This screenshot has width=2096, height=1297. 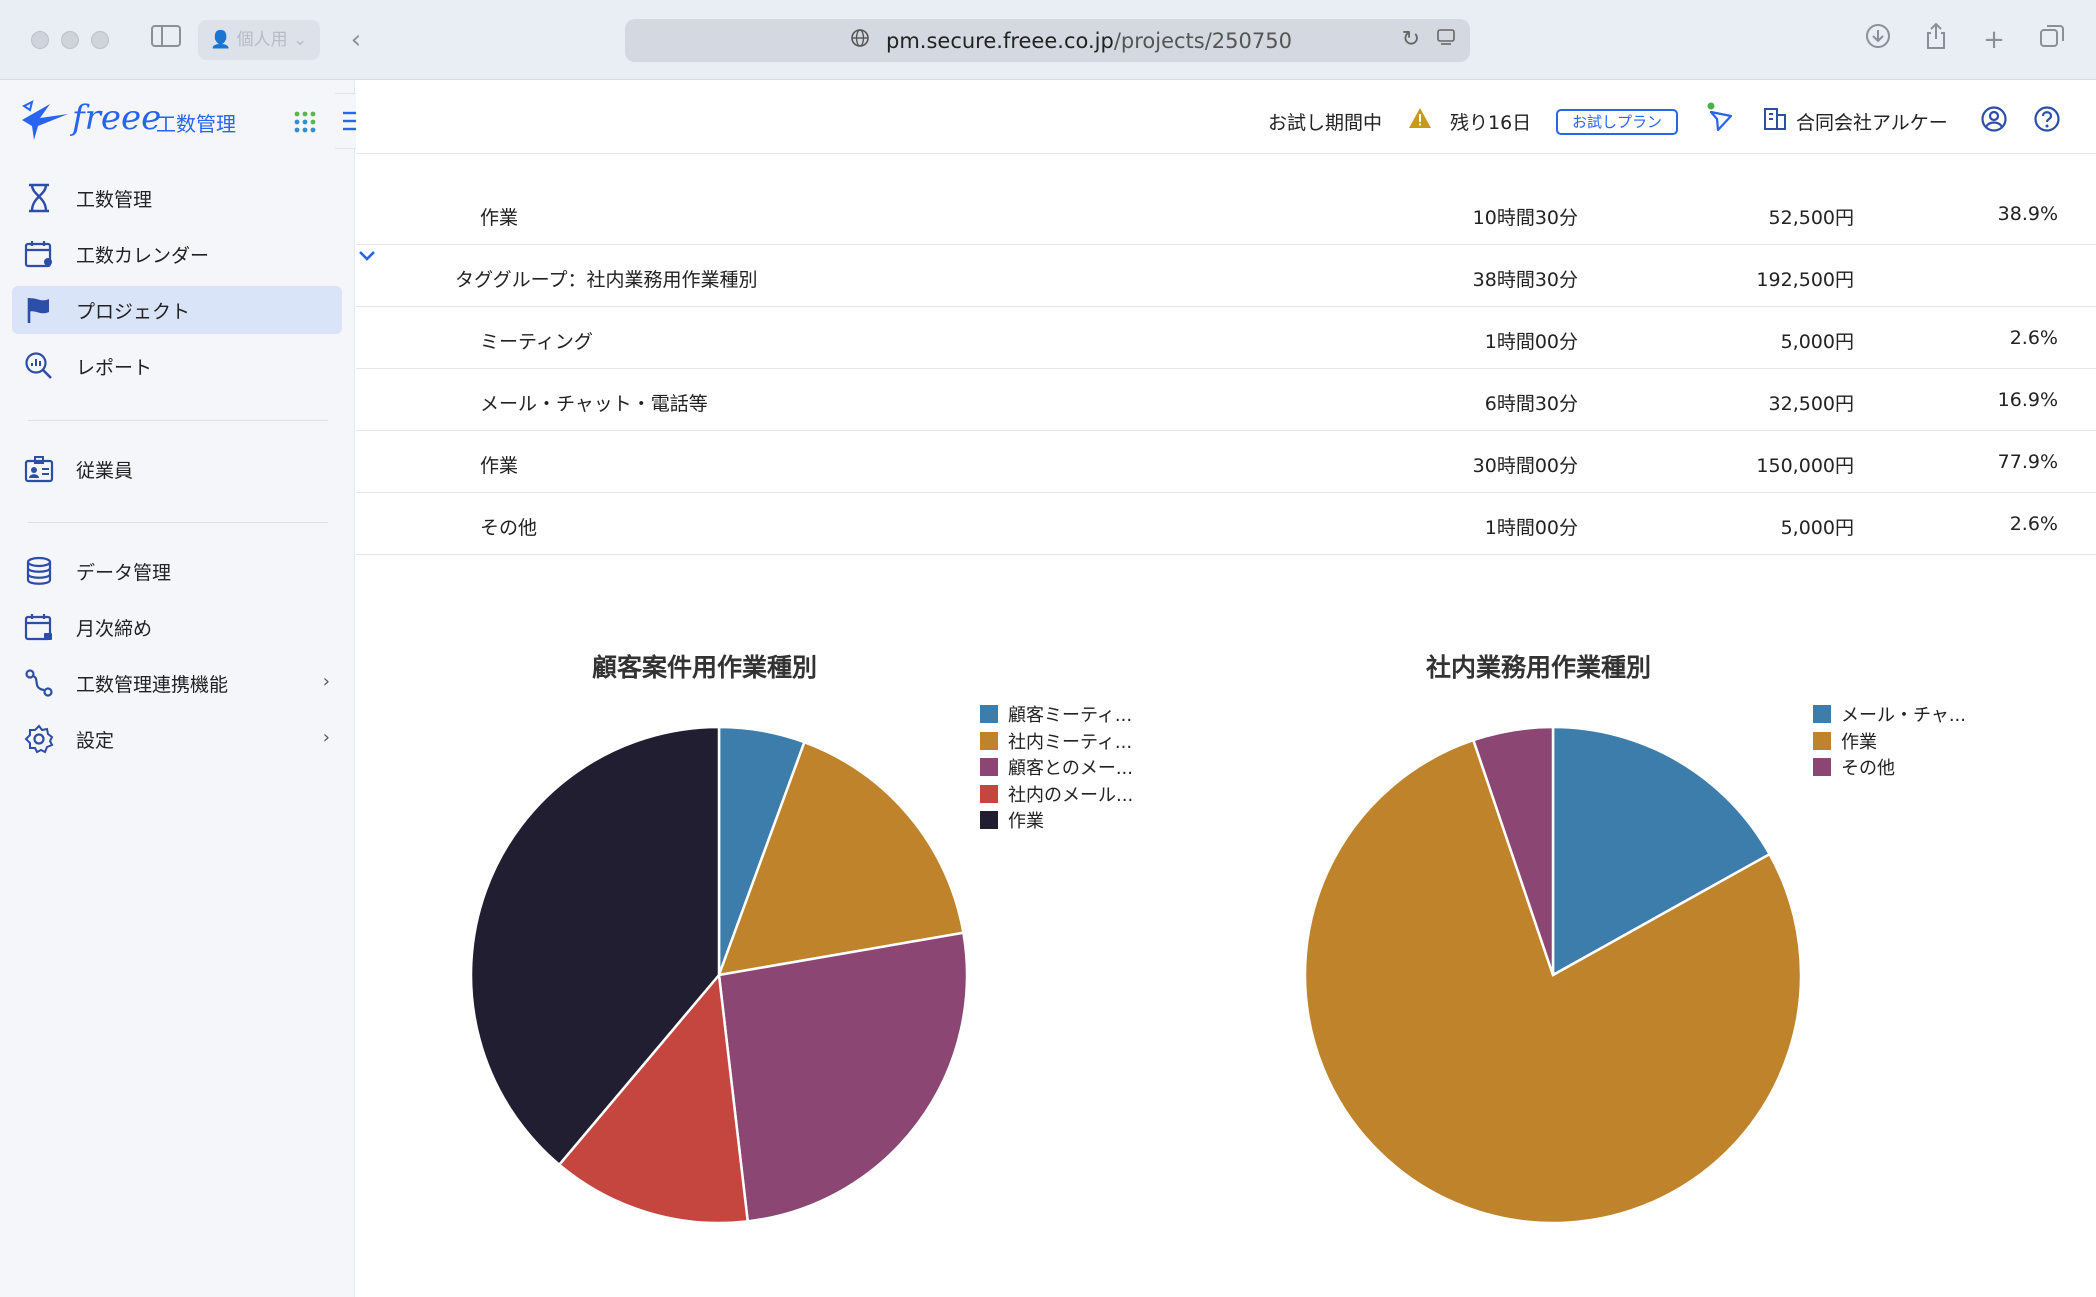 I want to click on sidebar-item-settings: 設定 ›, so click(x=177, y=739).